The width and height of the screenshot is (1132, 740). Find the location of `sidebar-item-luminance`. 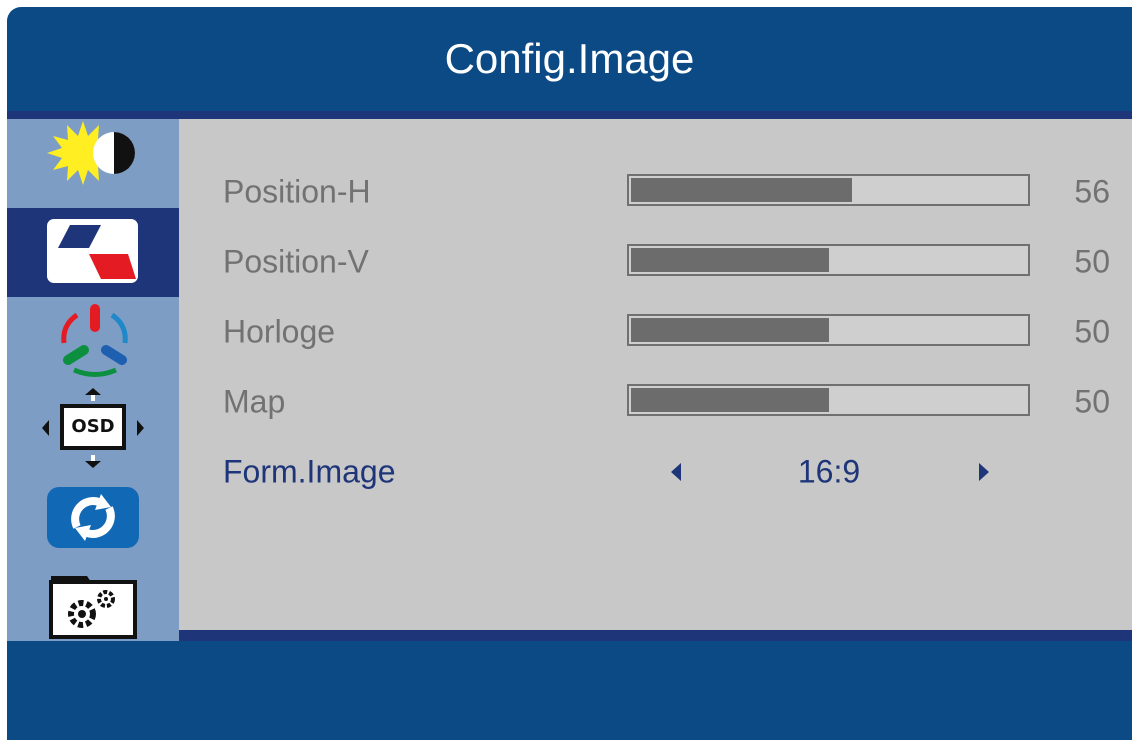

sidebar-item-luminance is located at coordinates (93, 163).